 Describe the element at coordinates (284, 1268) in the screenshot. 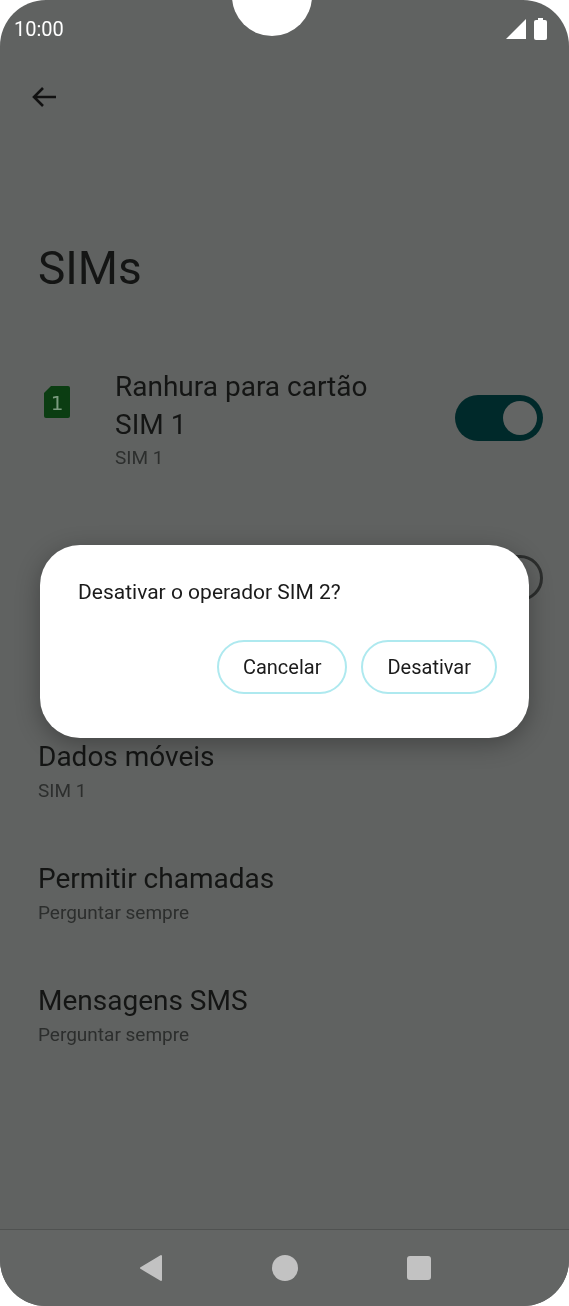

I see `home-icon` at that location.